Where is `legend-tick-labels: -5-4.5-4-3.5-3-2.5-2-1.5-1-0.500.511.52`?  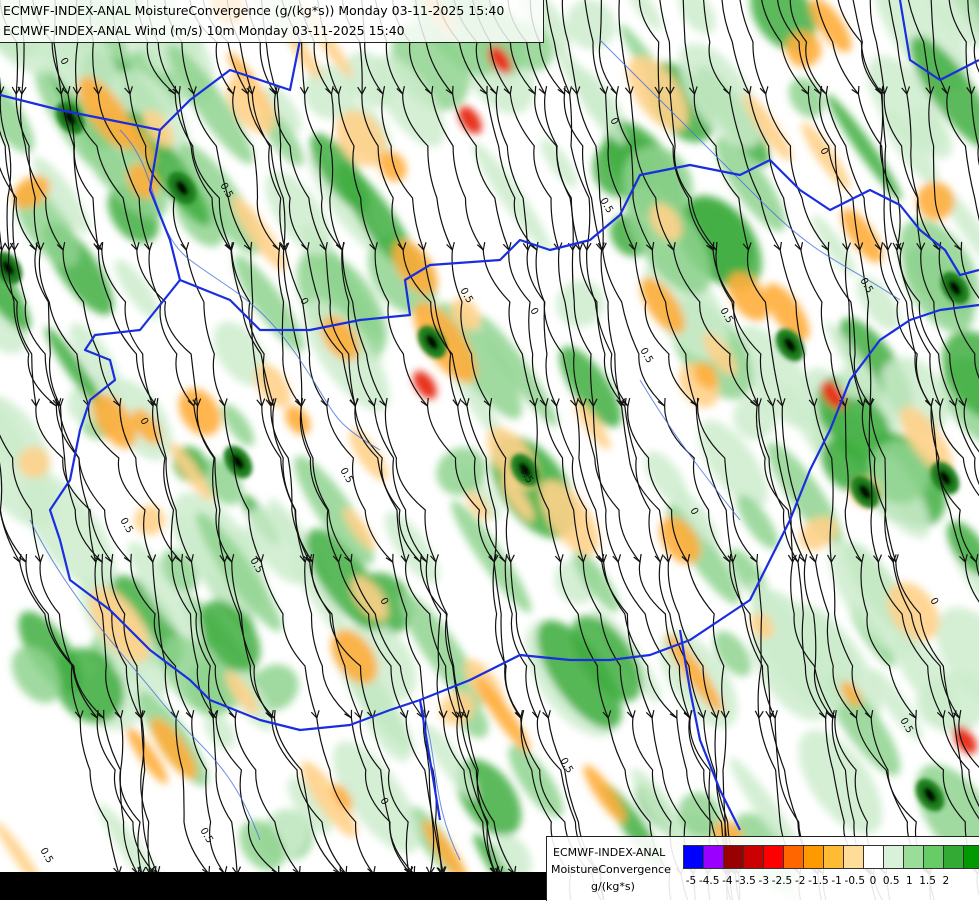 legend-tick-labels: -5-4.5-4-3.5-3-2.5-2-1.5-1-0.500.511.52 is located at coordinates (835, 882).